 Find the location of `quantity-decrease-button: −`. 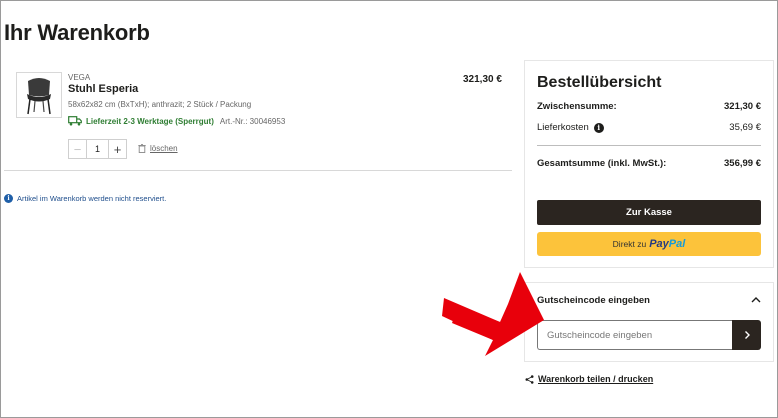

quantity-decrease-button: − is located at coordinates (78, 149).